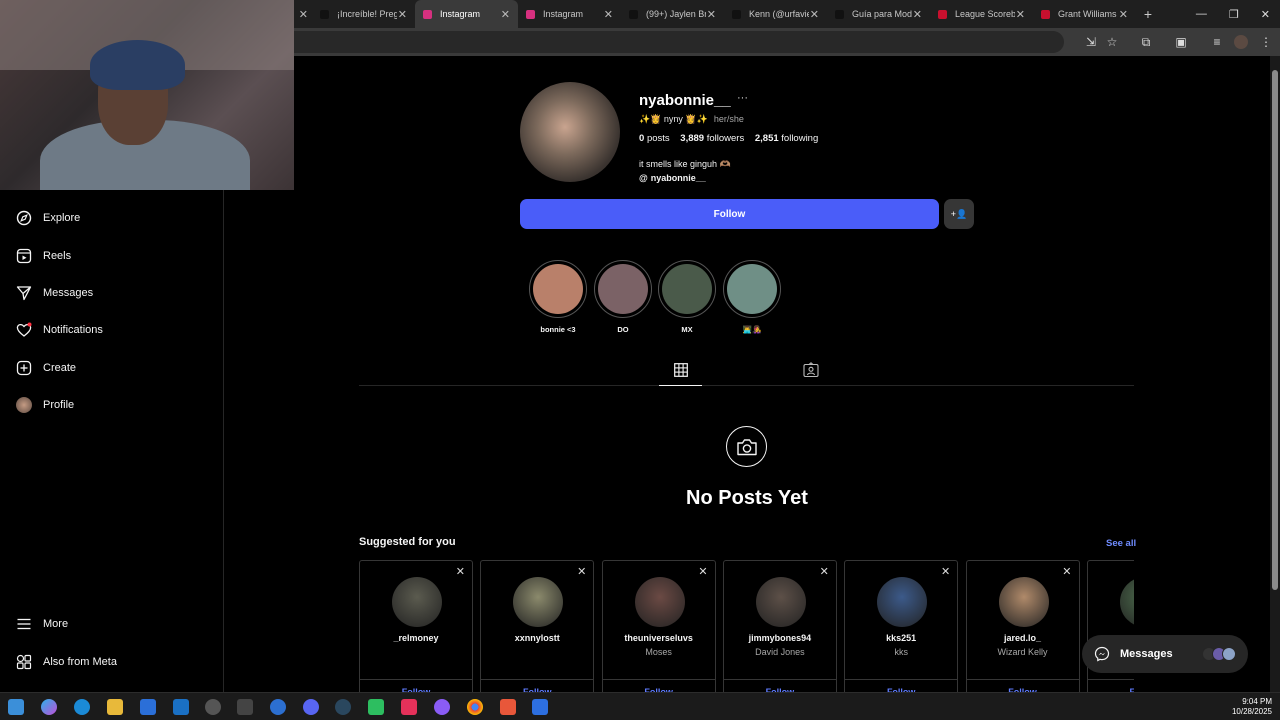 This screenshot has width=1280, height=720. Describe the element at coordinates (45, 405) in the screenshot. I see `sidebar-item-profile: Profile` at that location.